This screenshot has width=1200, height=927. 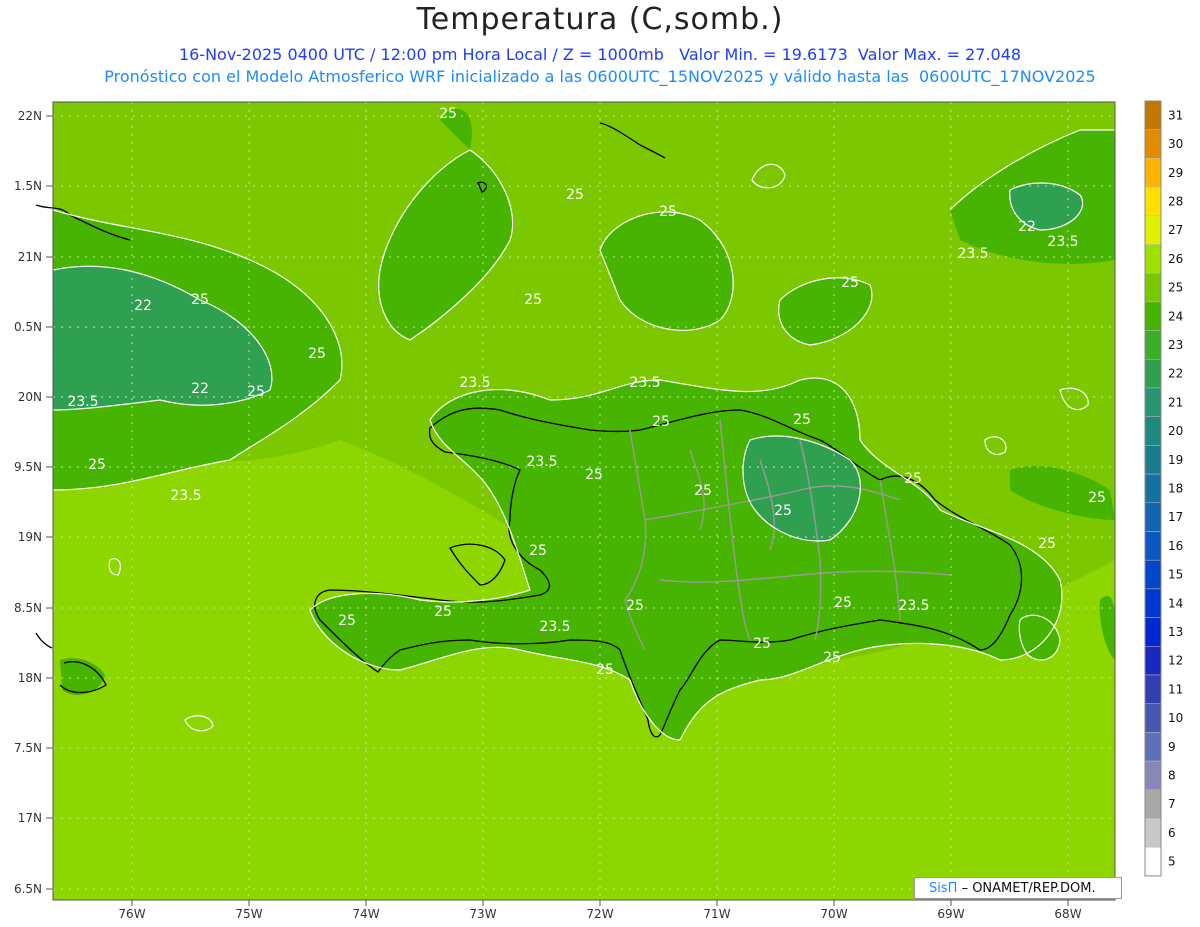 I want to click on colorbar-label: 10, so click(x=1175, y=718).